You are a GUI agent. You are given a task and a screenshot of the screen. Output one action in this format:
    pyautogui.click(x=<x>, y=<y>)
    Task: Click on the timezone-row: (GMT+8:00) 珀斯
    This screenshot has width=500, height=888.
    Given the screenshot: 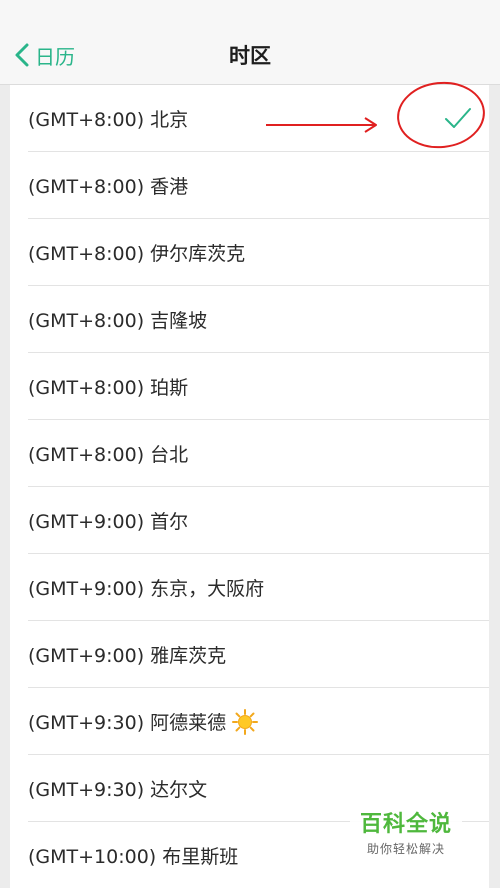 What is the action you would take?
    pyautogui.click(x=249, y=386)
    